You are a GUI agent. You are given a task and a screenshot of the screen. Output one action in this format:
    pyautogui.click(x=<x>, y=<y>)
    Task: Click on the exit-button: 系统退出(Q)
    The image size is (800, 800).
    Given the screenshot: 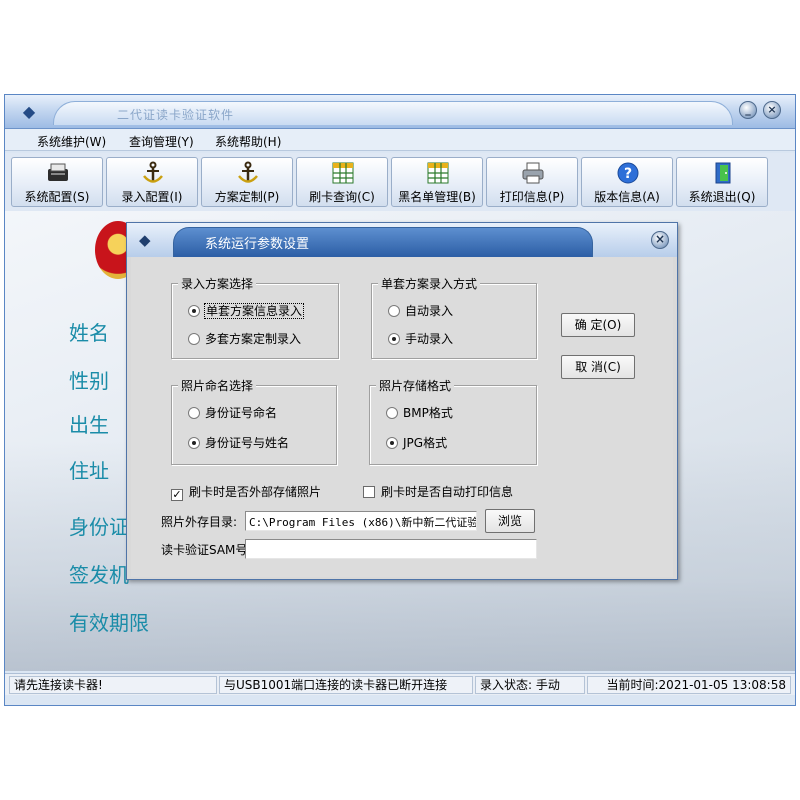 What is the action you would take?
    pyautogui.click(x=722, y=182)
    